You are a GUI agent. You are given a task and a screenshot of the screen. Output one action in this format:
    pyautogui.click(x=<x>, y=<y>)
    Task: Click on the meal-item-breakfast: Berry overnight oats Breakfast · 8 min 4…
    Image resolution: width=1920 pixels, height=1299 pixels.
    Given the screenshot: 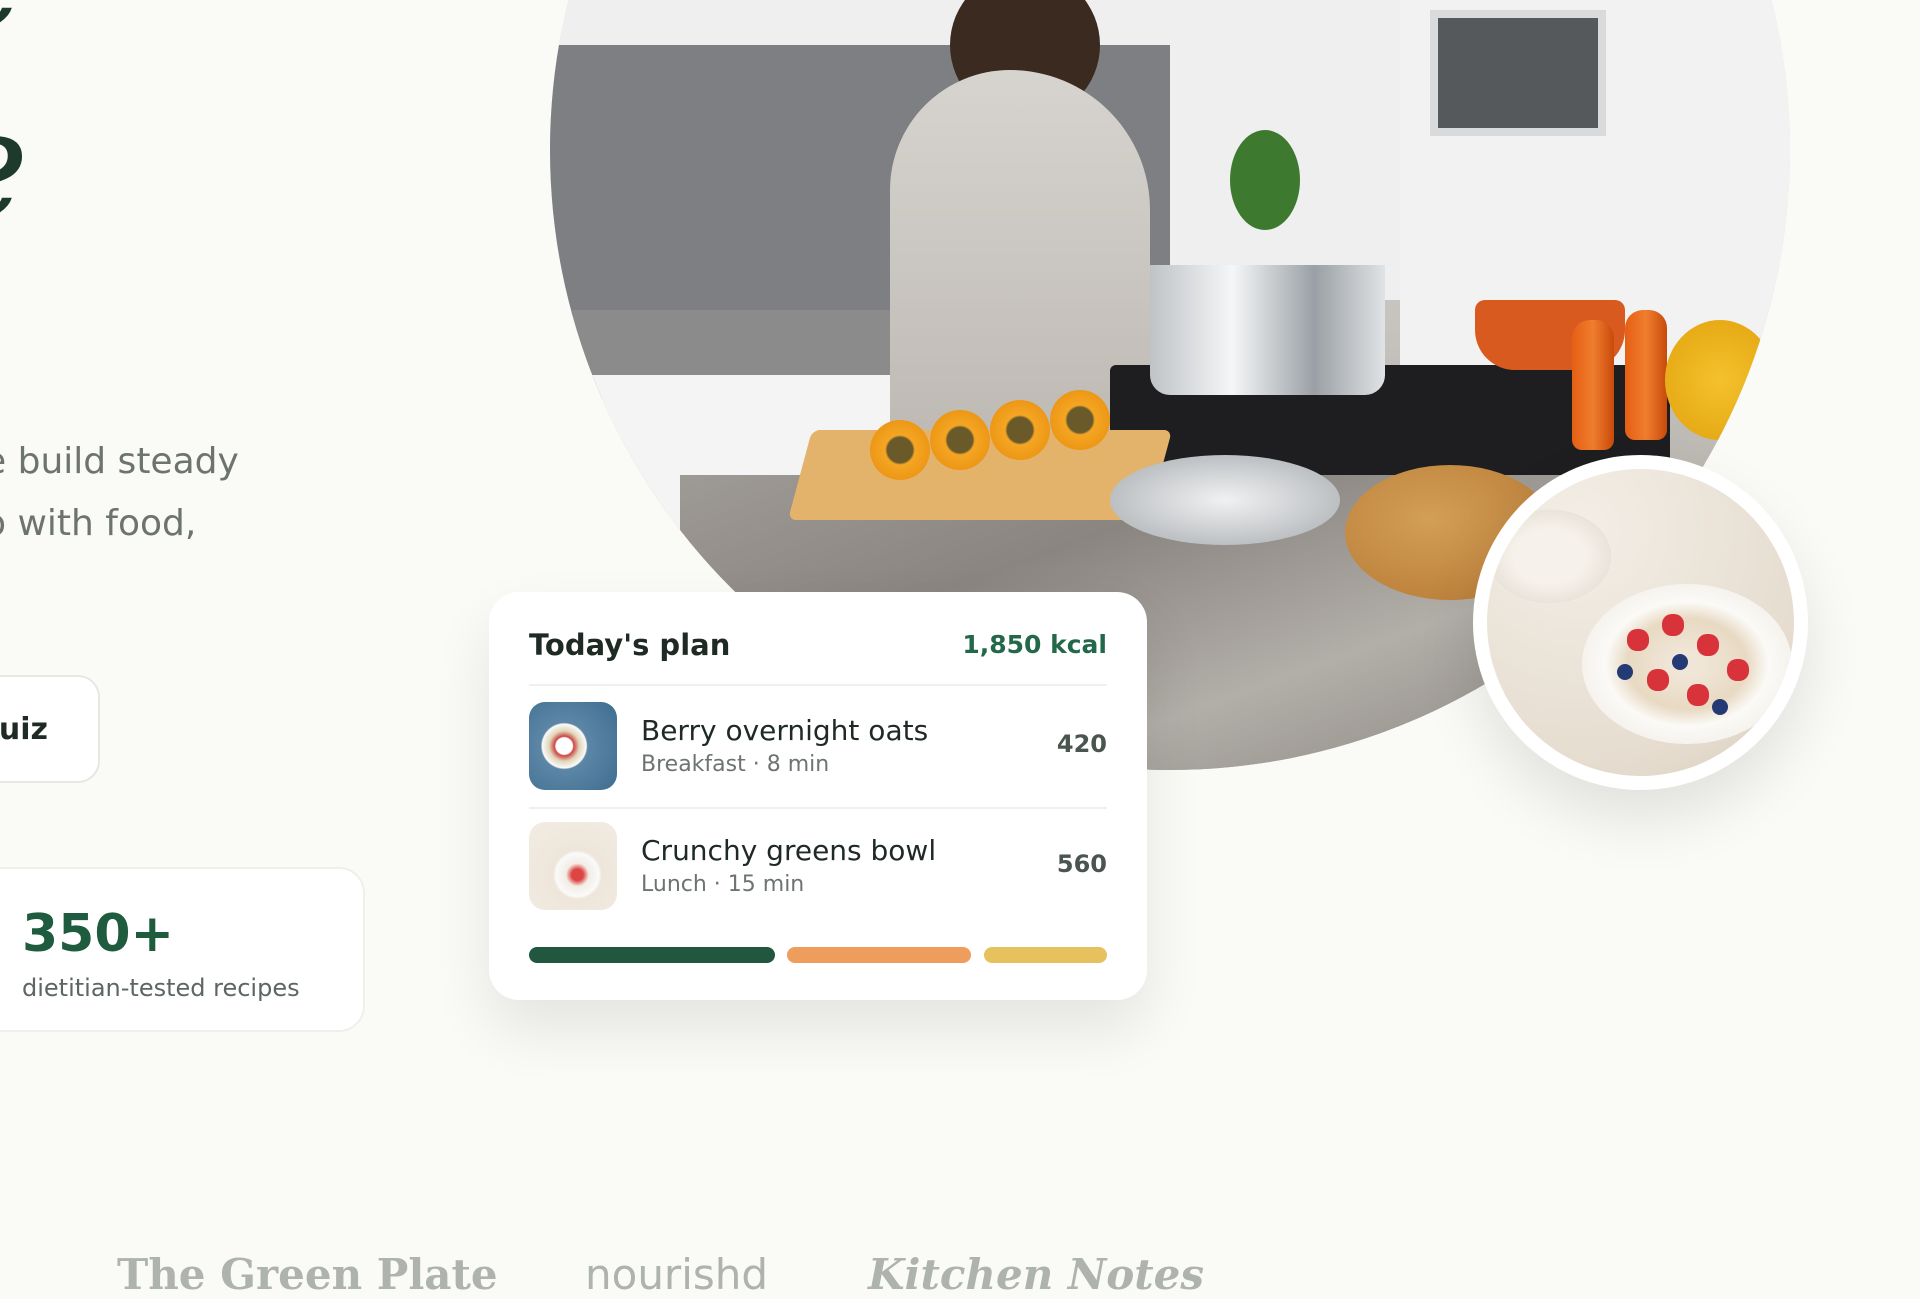 What is the action you would take?
    pyautogui.click(x=818, y=747)
    